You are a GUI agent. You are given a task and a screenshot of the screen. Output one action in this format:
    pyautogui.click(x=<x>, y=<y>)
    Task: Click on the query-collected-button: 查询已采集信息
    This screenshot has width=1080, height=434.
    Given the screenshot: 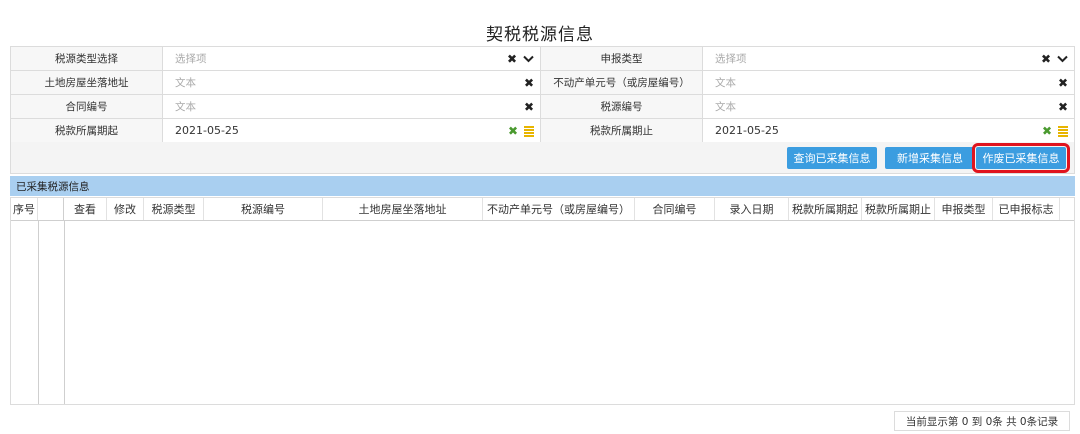 What is the action you would take?
    pyautogui.click(x=832, y=158)
    